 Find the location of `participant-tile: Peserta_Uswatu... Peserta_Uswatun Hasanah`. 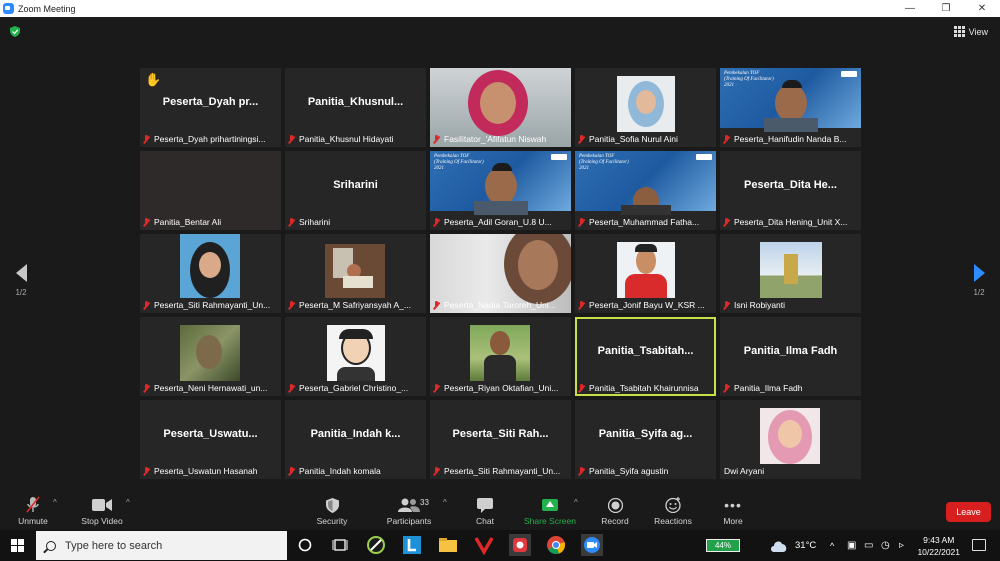

participant-tile: Peserta_Uswatu... Peserta_Uswatun Hasanah is located at coordinates (210, 439).